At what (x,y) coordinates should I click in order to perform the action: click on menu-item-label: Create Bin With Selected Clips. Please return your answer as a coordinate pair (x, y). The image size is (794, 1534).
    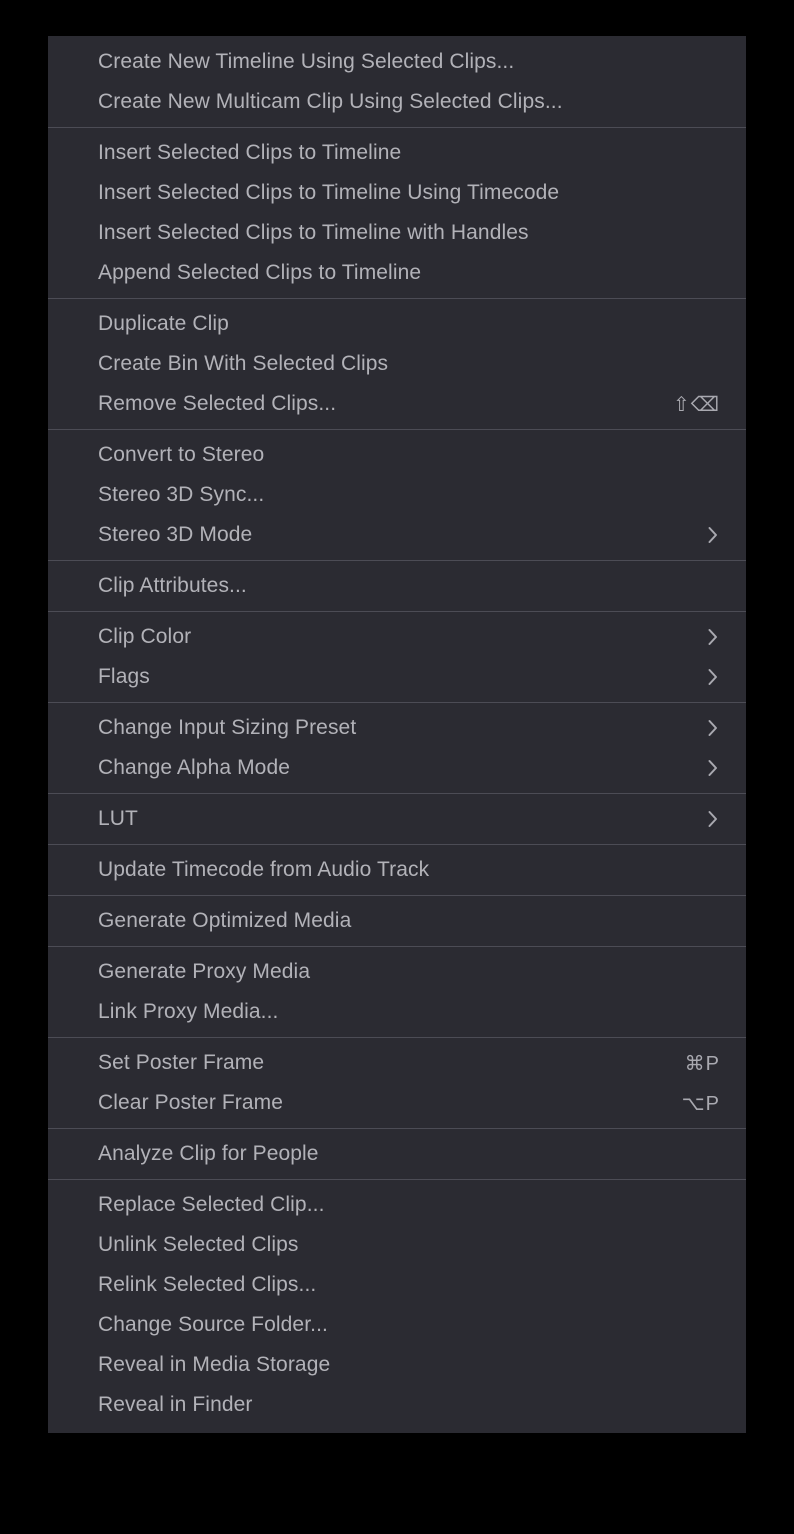
    Looking at the image, I should click on (243, 363).